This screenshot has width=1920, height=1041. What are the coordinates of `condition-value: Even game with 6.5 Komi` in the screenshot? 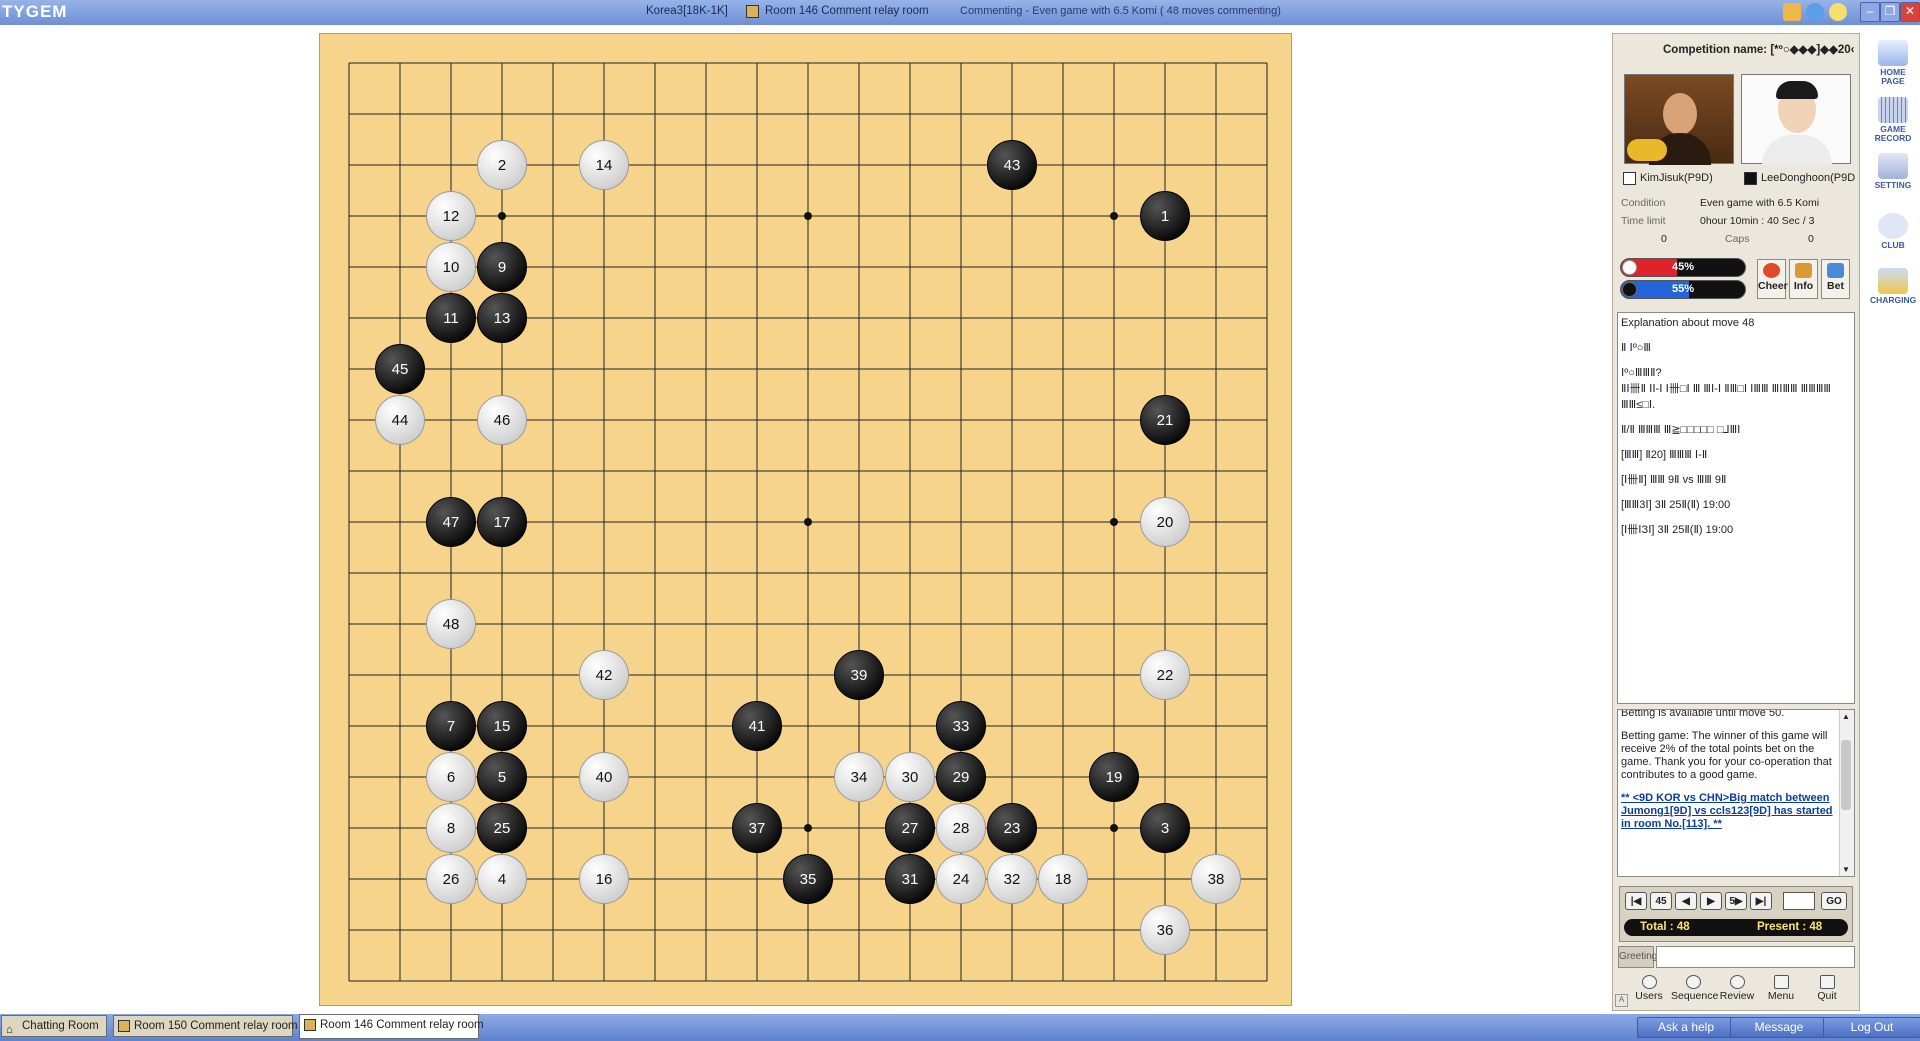 It's located at (1760, 203).